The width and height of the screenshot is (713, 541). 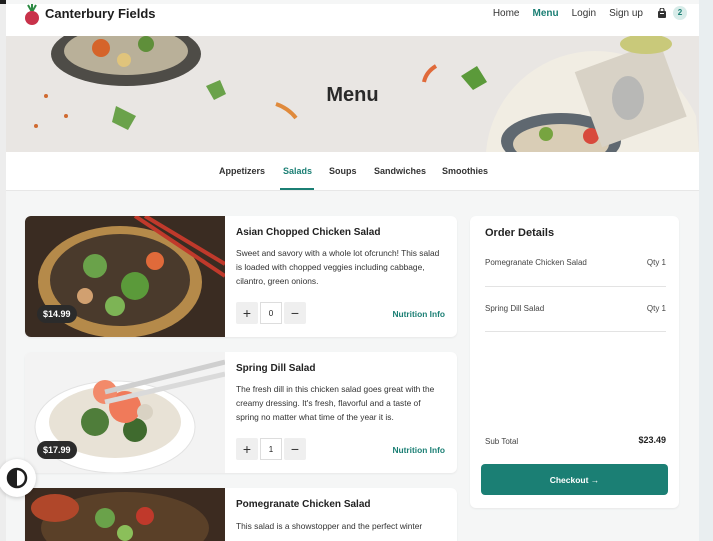 I want to click on main-nav: Home Menu Login Sign up 2, so click(x=583, y=13).